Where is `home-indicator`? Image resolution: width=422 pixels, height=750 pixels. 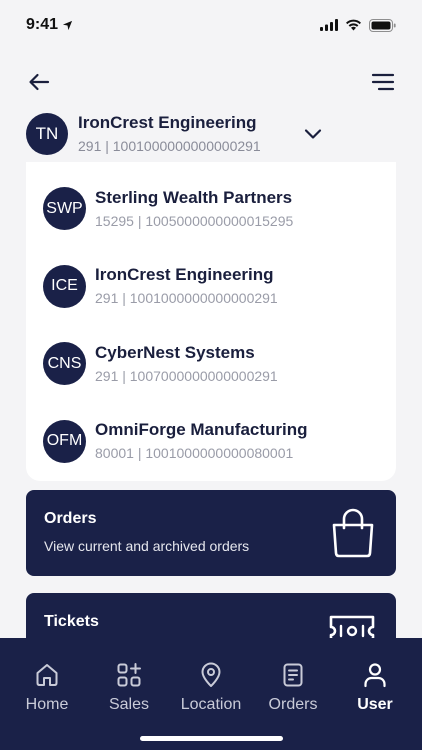 home-indicator is located at coordinates (211, 738).